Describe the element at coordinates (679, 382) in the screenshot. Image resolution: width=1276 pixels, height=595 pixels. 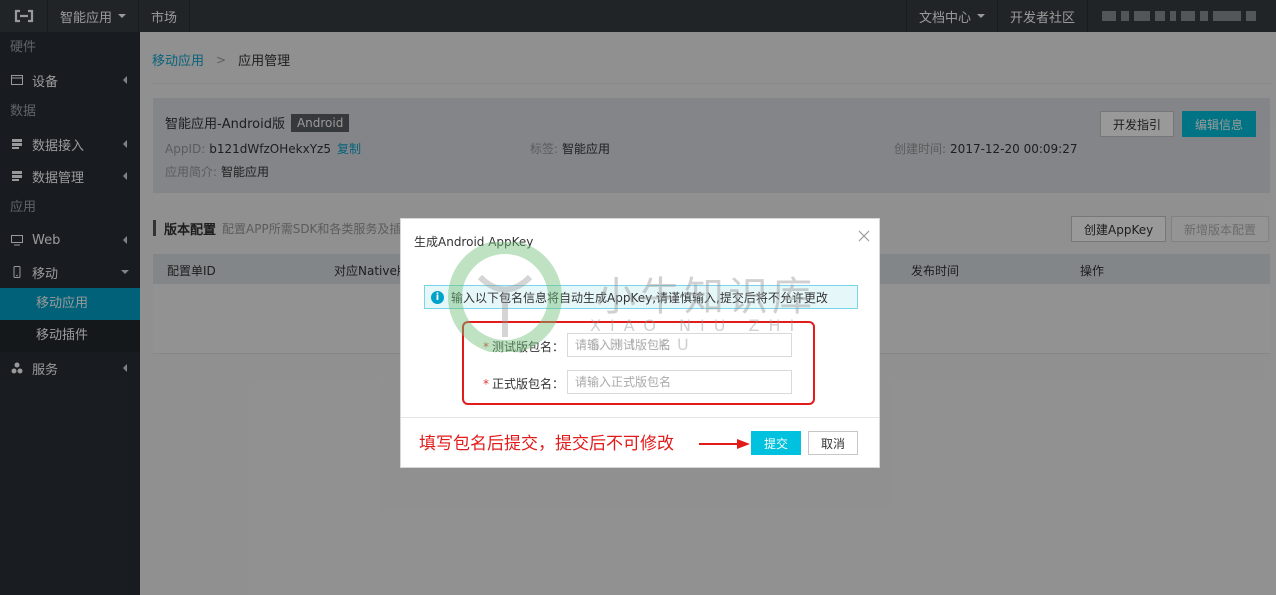
I see `release-package-input` at that location.